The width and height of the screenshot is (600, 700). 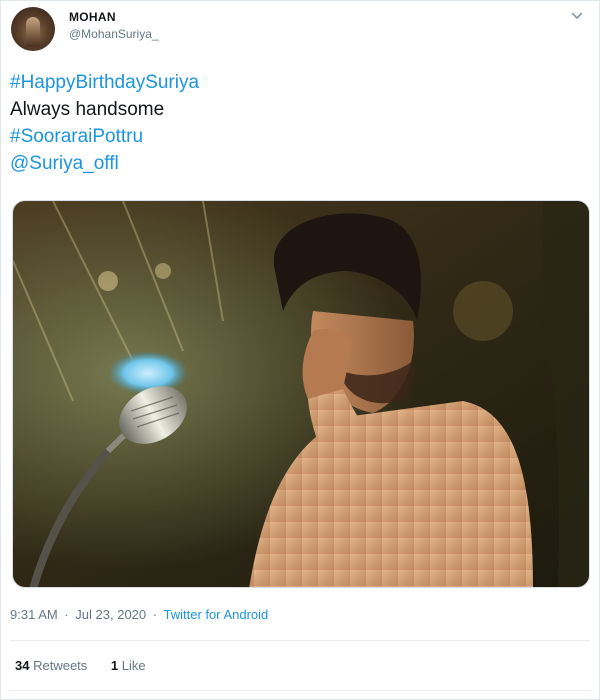 I want to click on retweets-count: 34, so click(x=22, y=665).